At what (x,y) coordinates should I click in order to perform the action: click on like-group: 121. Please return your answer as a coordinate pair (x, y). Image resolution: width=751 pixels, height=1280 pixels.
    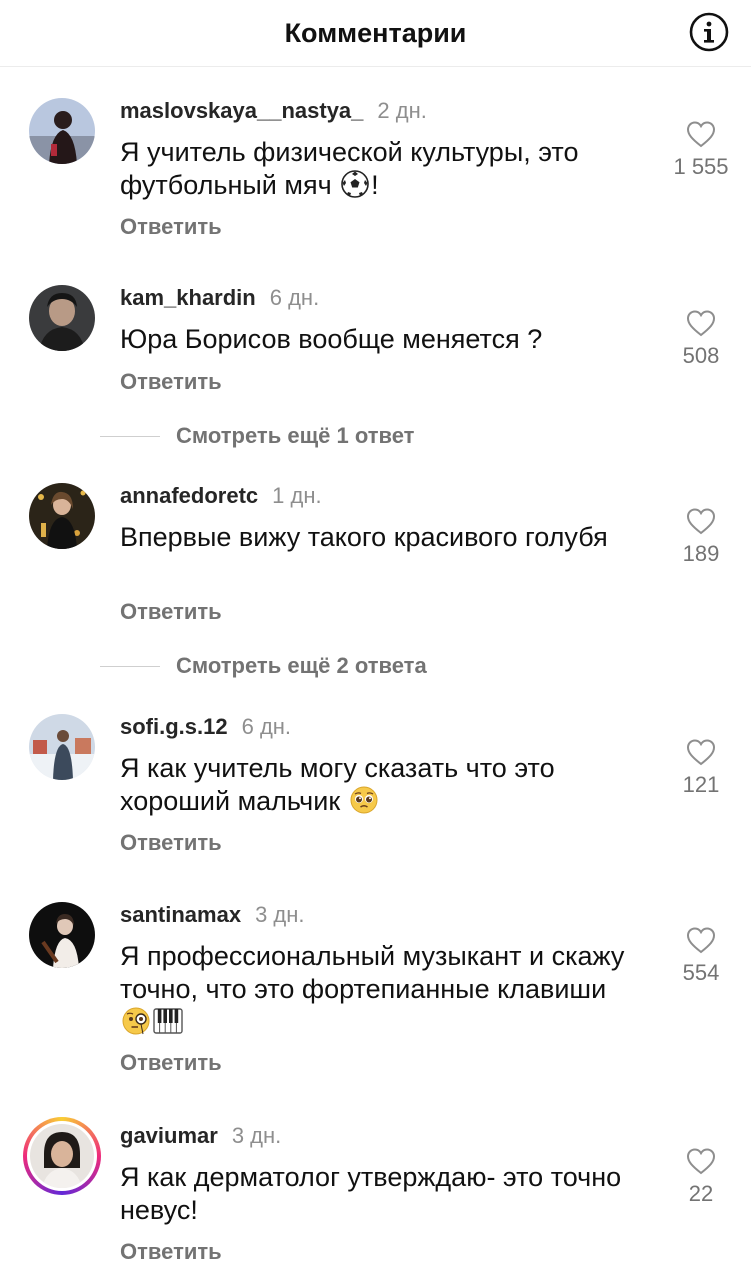
    Looking at the image, I should click on (701, 768).